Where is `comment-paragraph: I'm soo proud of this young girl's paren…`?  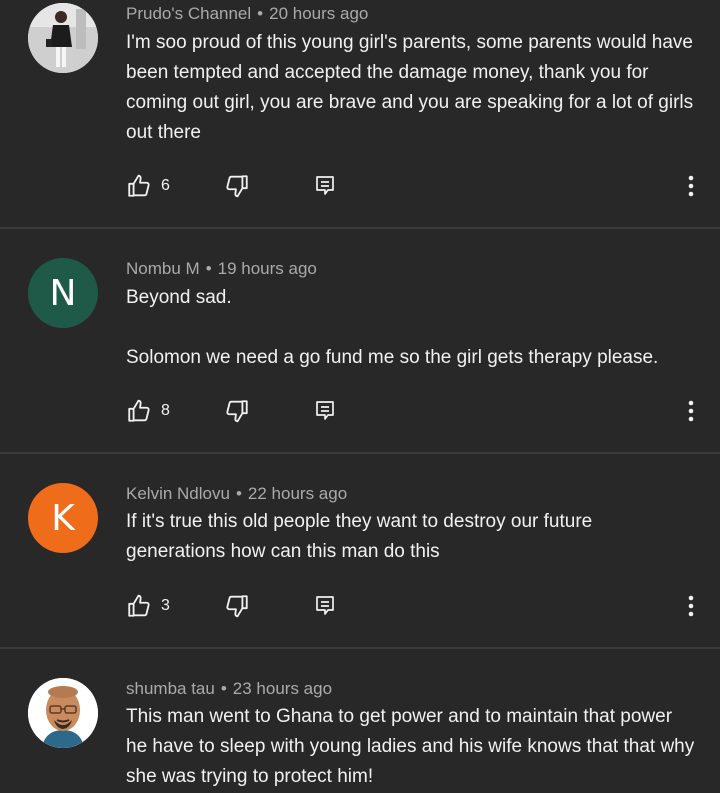
comment-paragraph: I'm soo proud of this young girl's paren… is located at coordinates (410, 87).